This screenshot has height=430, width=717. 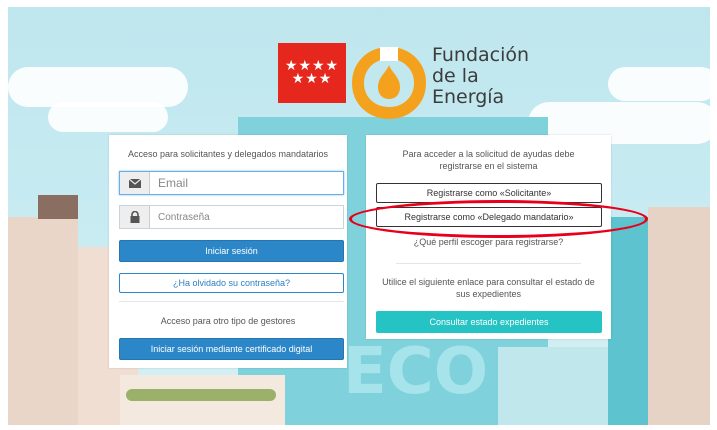 I want to click on email-field-group, so click(x=231, y=183).